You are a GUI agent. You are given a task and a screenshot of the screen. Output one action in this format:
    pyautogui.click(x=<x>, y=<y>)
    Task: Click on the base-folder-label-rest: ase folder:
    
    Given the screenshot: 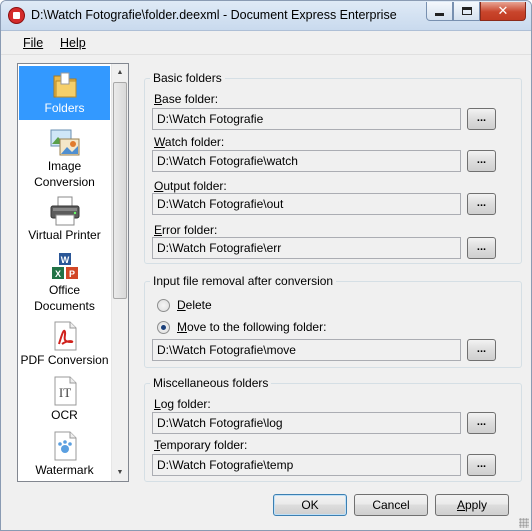 What is the action you would take?
    pyautogui.click(x=190, y=99)
    